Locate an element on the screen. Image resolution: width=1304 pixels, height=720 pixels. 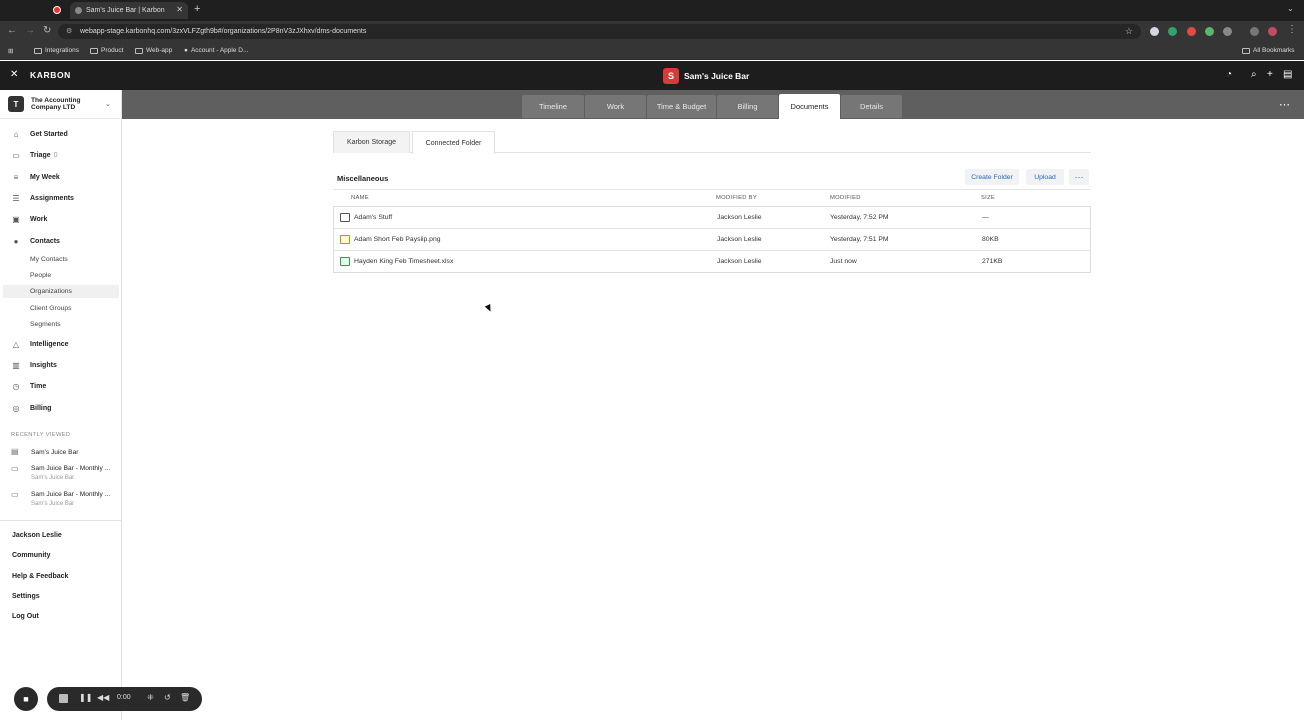
sidebar-item-insights: ▥ Insights is located at coordinates (61, 365).